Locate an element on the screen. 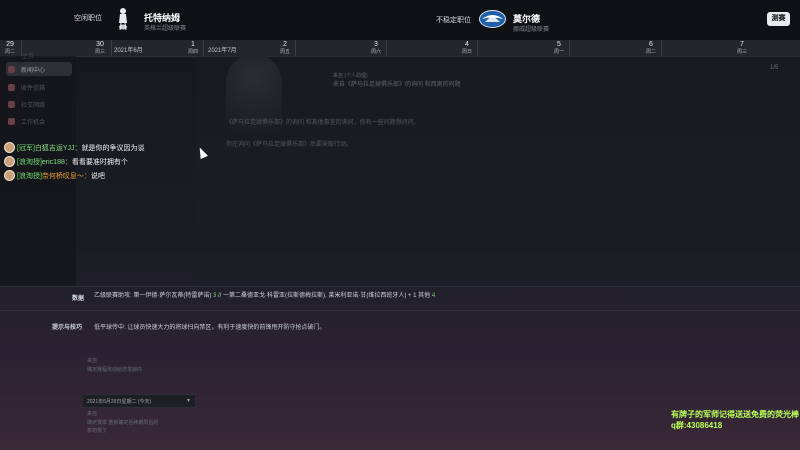  message-subject: 来自《萨马拉足球俱乐部》的询问 和西奥的问题 is located at coordinates (397, 83).